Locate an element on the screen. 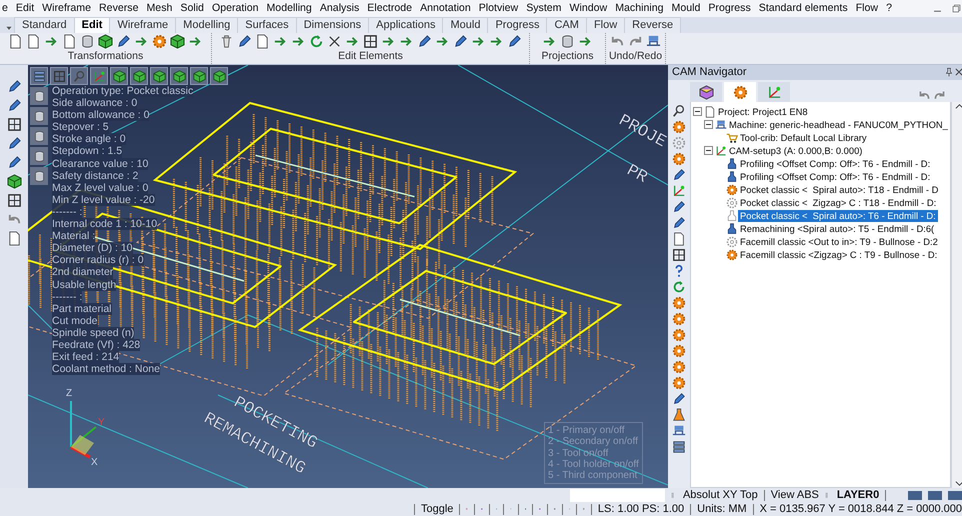  scroll-up-icon is located at coordinates (958, 106).